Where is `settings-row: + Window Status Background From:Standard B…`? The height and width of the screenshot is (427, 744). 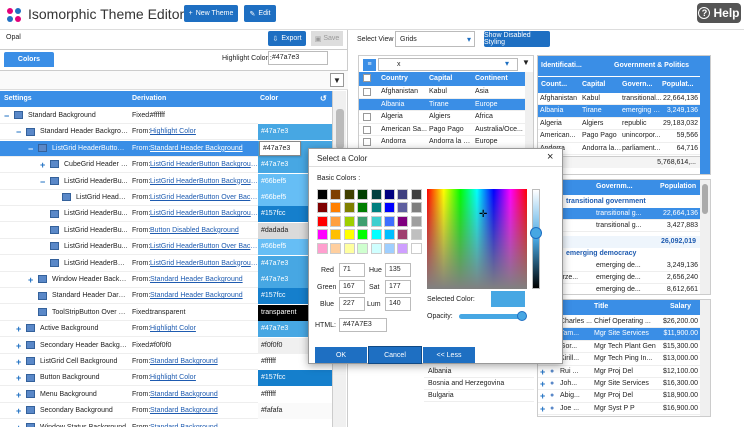
settings-row: + Window Status Background From:Standard B… is located at coordinates (166, 423).